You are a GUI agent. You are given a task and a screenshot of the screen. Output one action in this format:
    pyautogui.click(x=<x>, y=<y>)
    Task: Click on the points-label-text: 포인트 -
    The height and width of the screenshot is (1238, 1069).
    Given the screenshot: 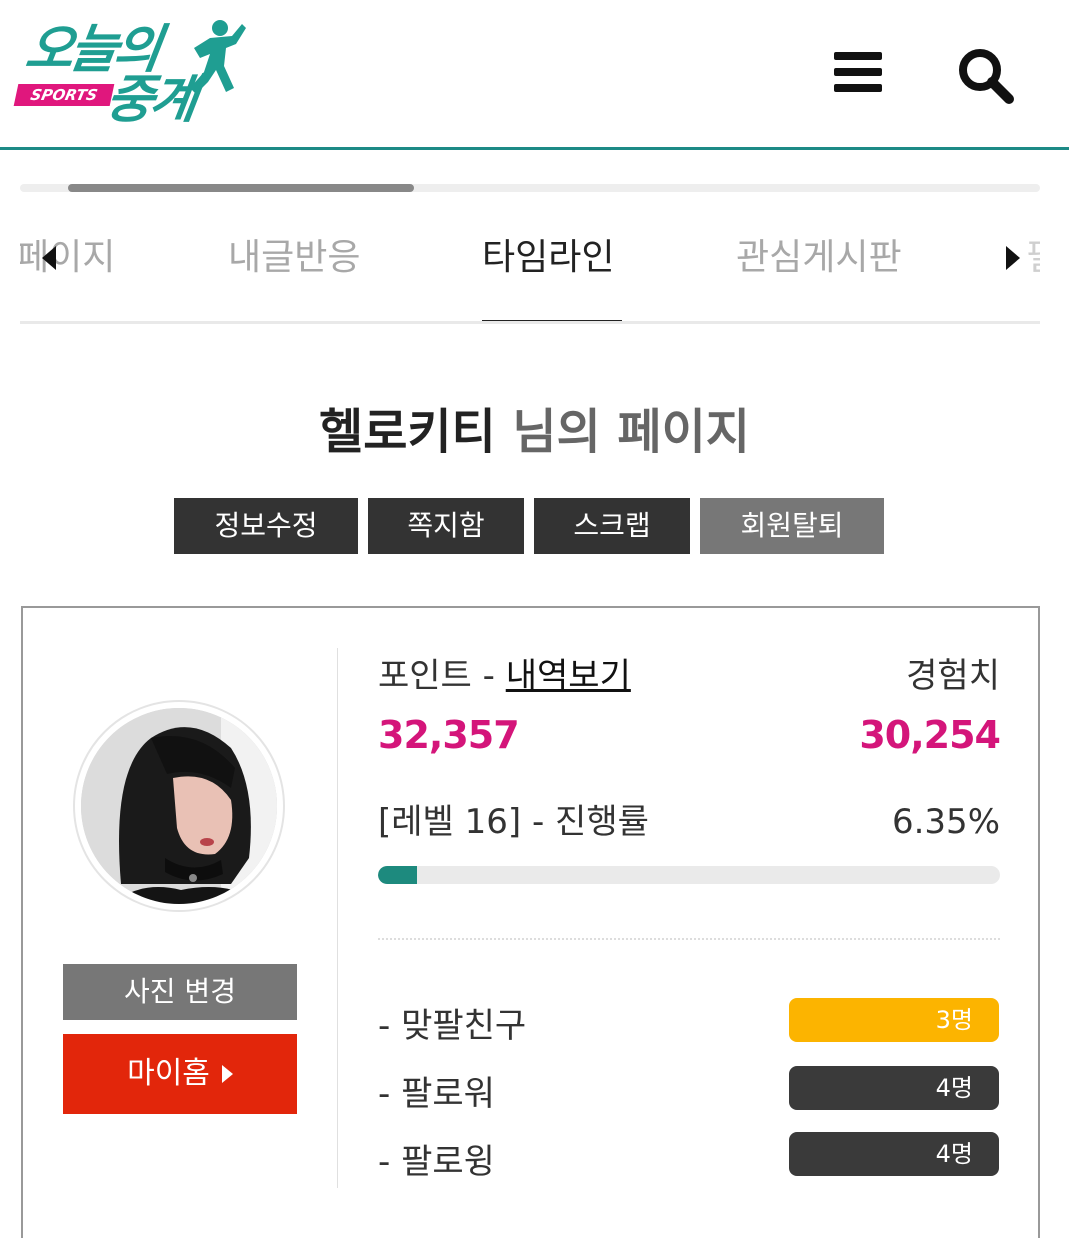 What is the action you would take?
    pyautogui.click(x=442, y=676)
    